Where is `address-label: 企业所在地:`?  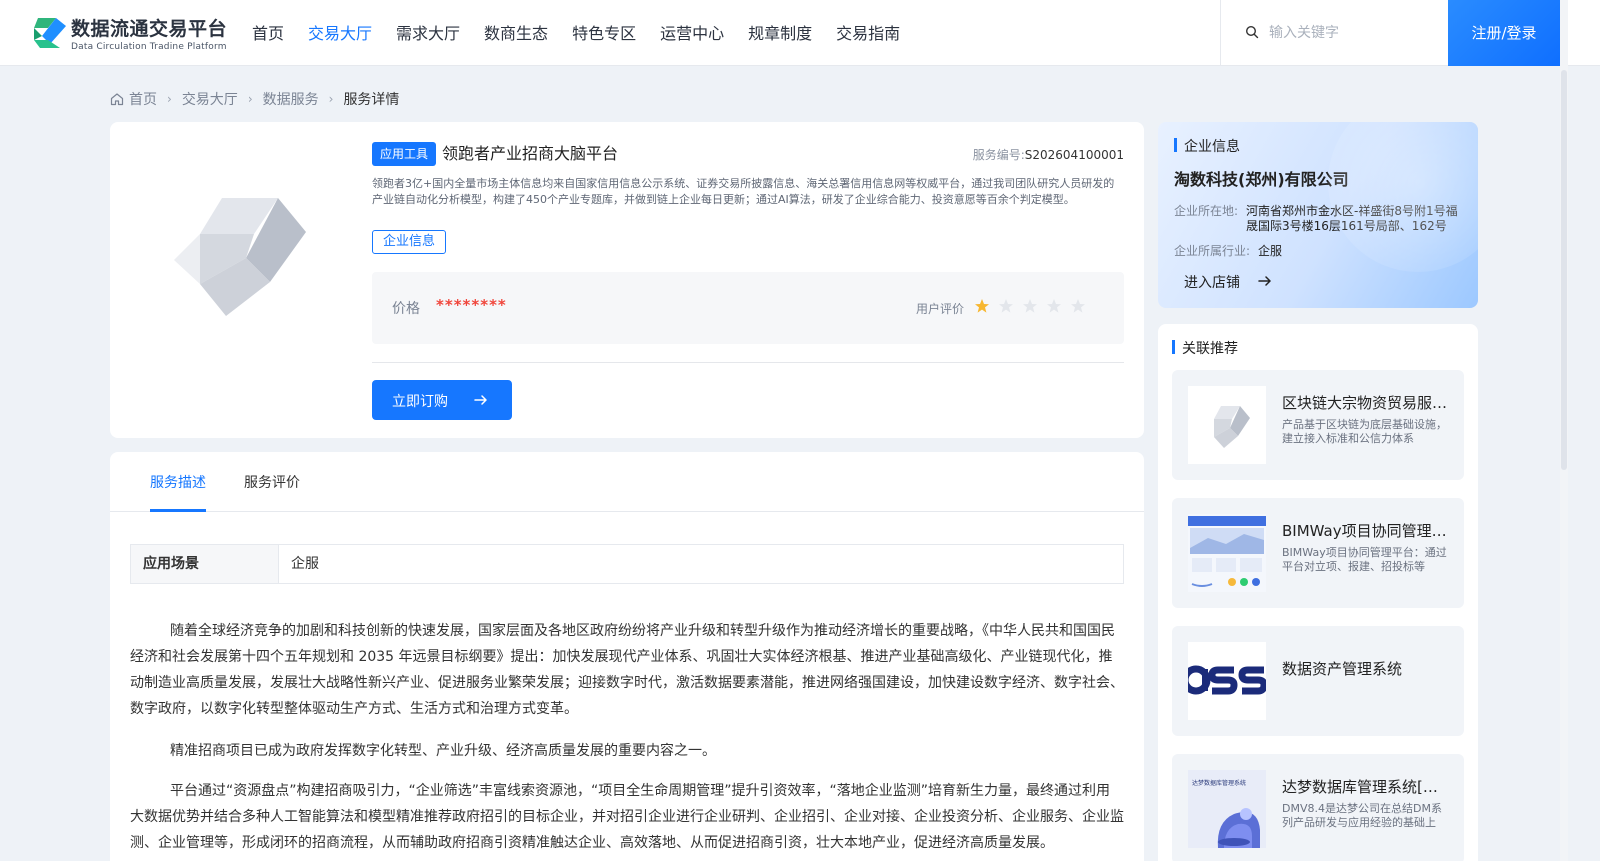 address-label: 企业所在地: is located at coordinates (1206, 211).